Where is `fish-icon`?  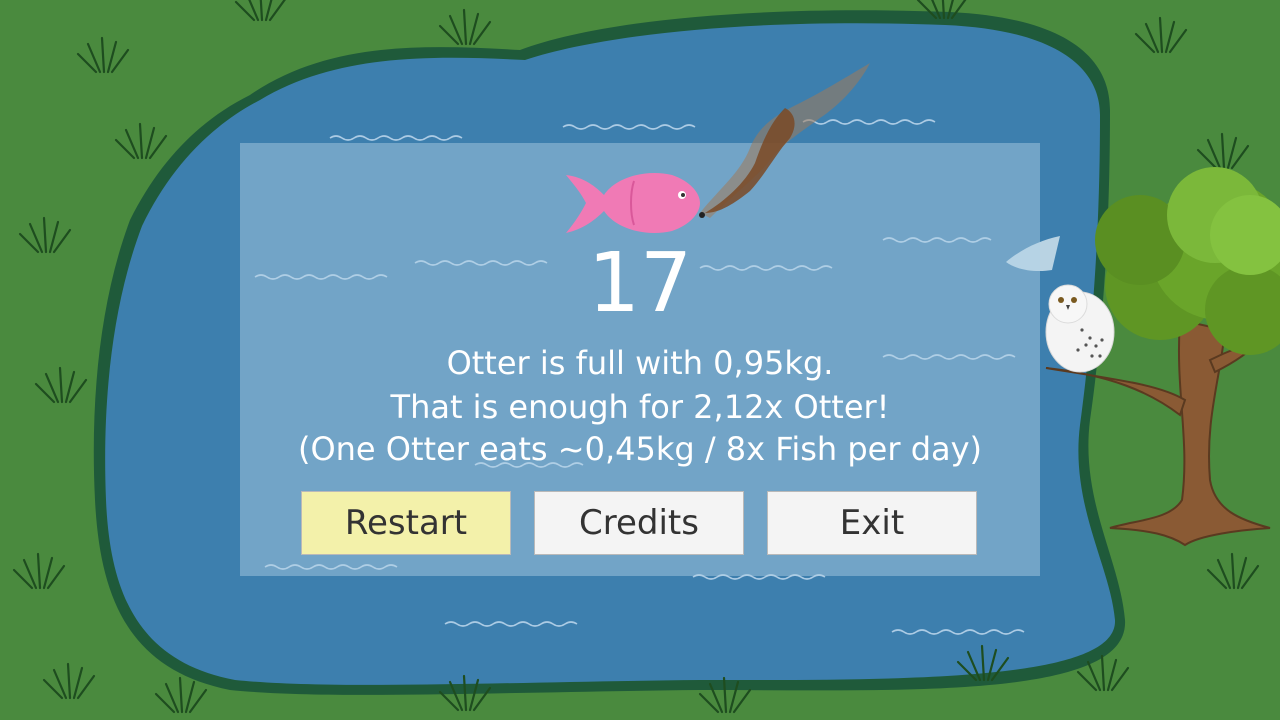 fish-icon is located at coordinates (633, 203).